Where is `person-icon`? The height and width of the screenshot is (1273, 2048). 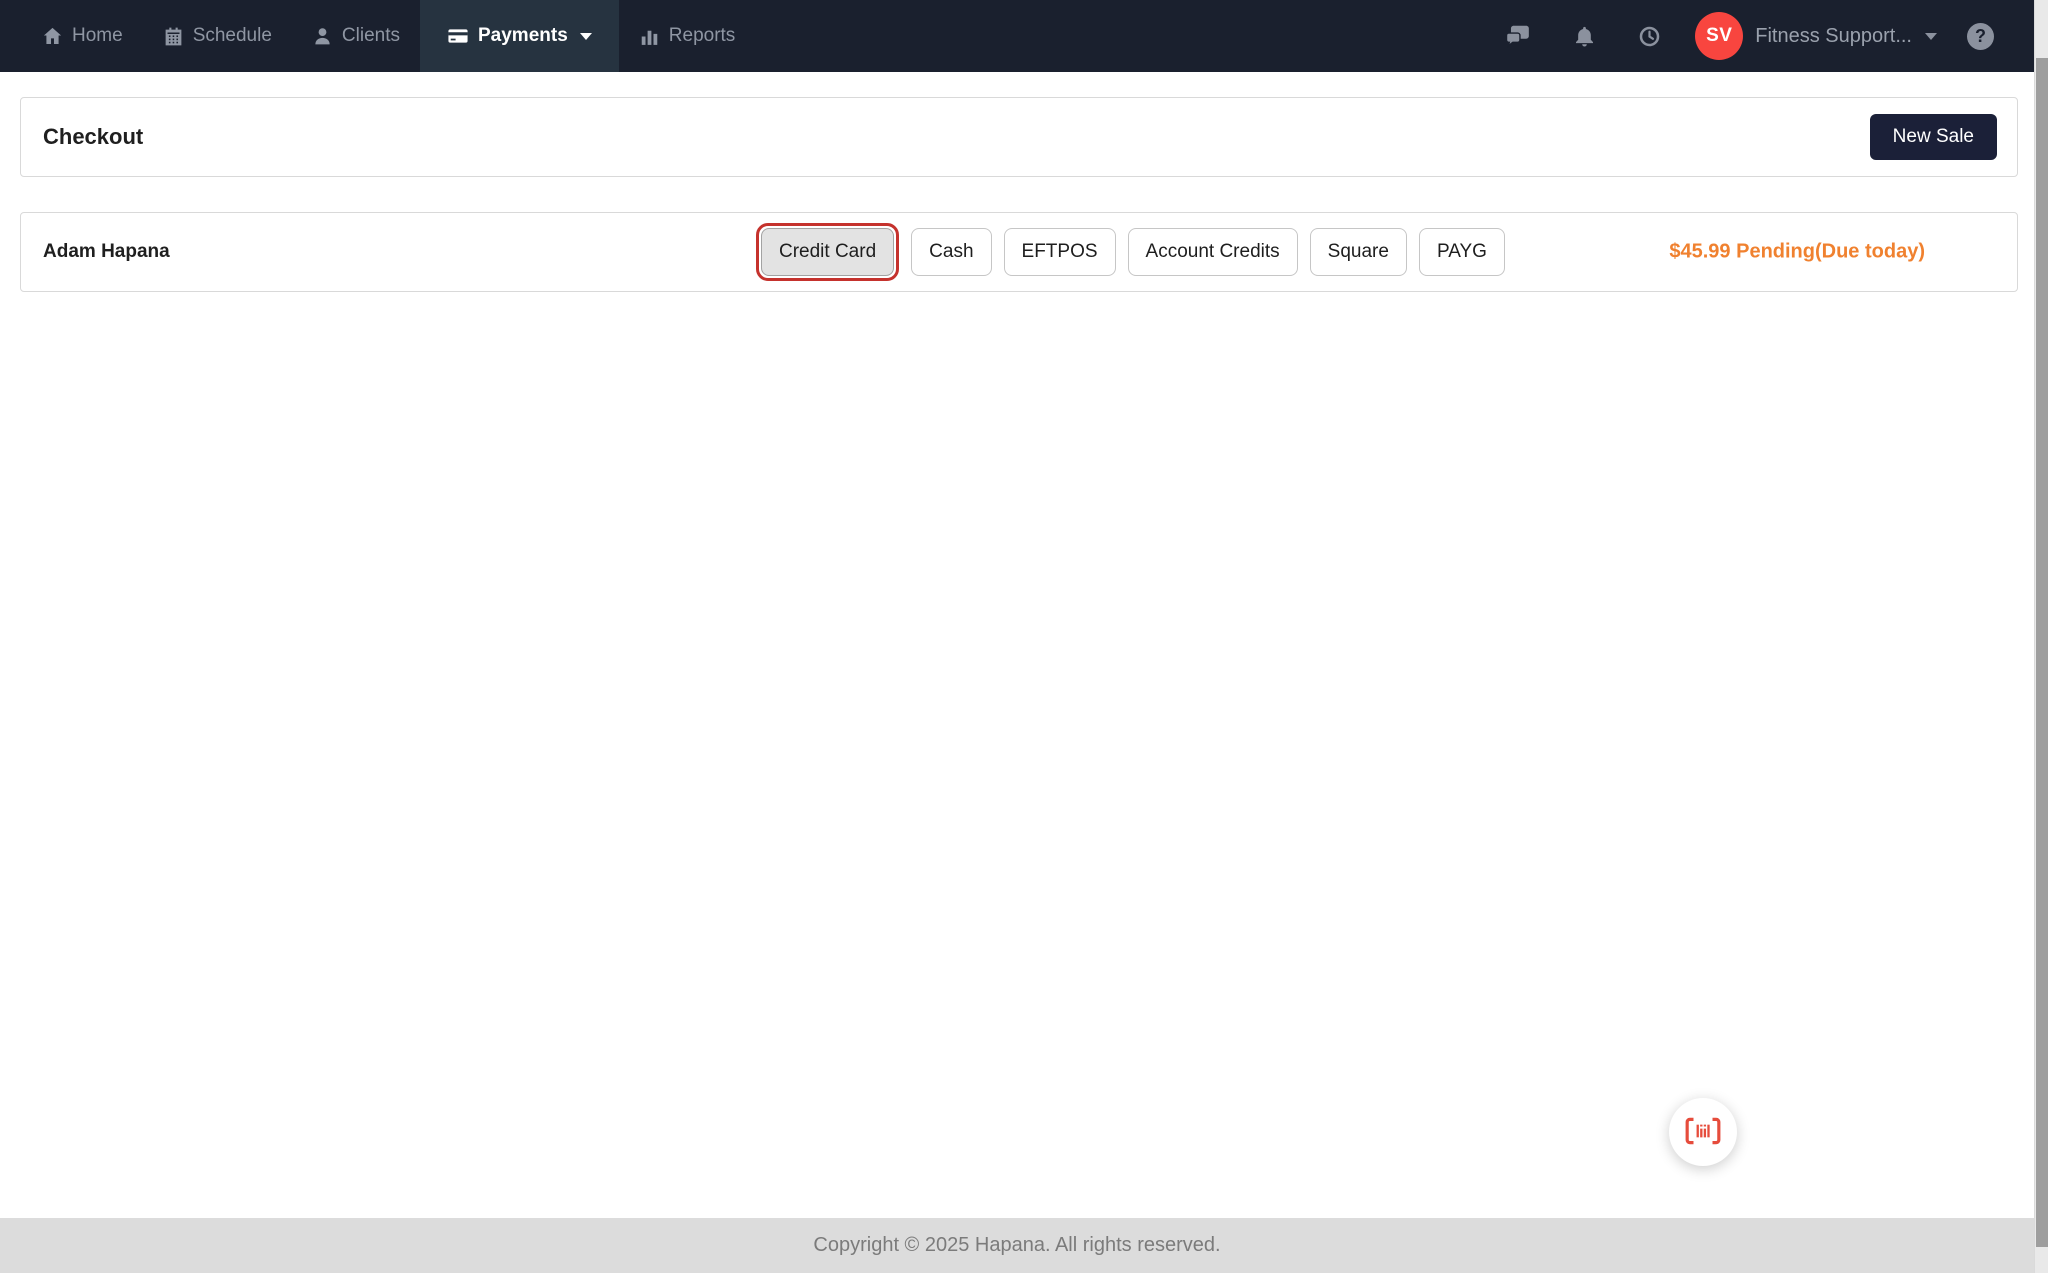
person-icon is located at coordinates (322, 36).